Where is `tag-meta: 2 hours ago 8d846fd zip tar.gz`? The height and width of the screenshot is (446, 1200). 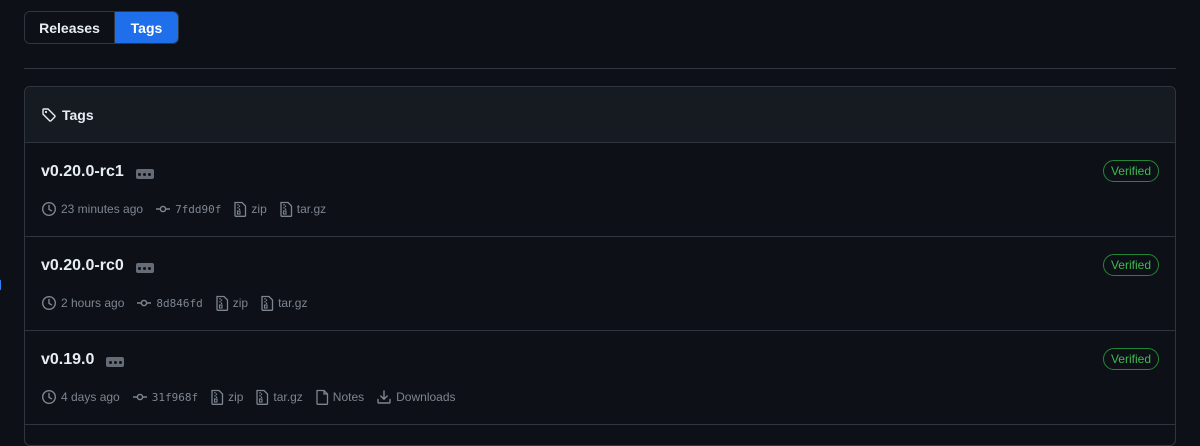
tag-meta: 2 hours ago 8d846fd zip tar.gz is located at coordinates (180, 303).